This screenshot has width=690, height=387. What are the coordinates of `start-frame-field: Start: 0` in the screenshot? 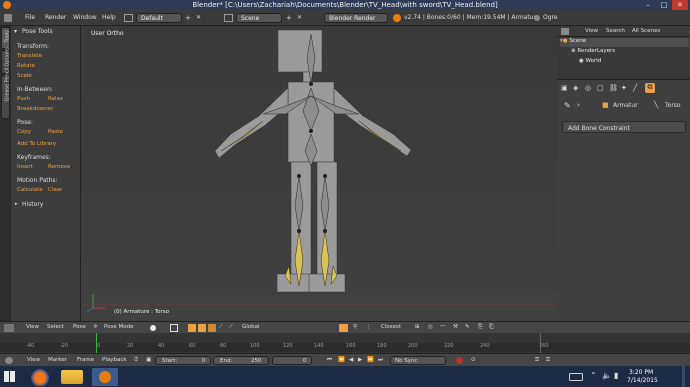 It's located at (183, 360).